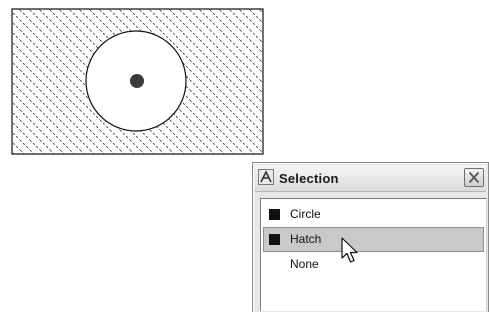 Image resolution: width=489 pixels, height=312 pixels. I want to click on list-item-label: Circle, so click(305, 214).